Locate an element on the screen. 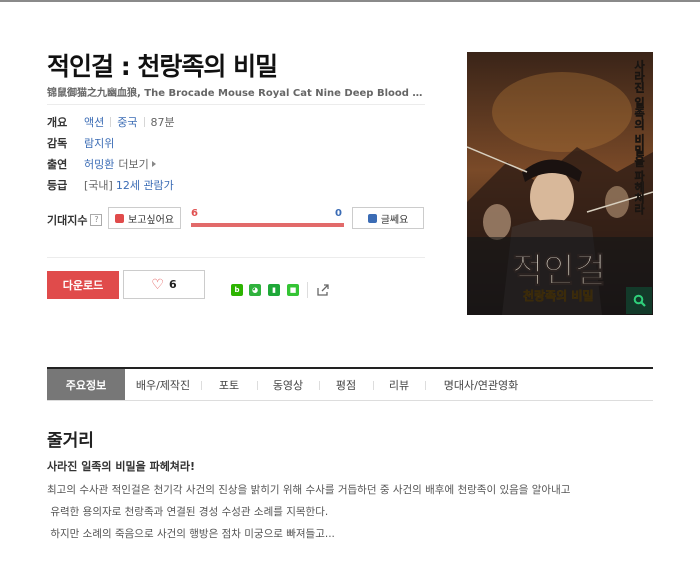  movie-title: 적인걸 : 천랑족의 비밀 is located at coordinates (162, 66).